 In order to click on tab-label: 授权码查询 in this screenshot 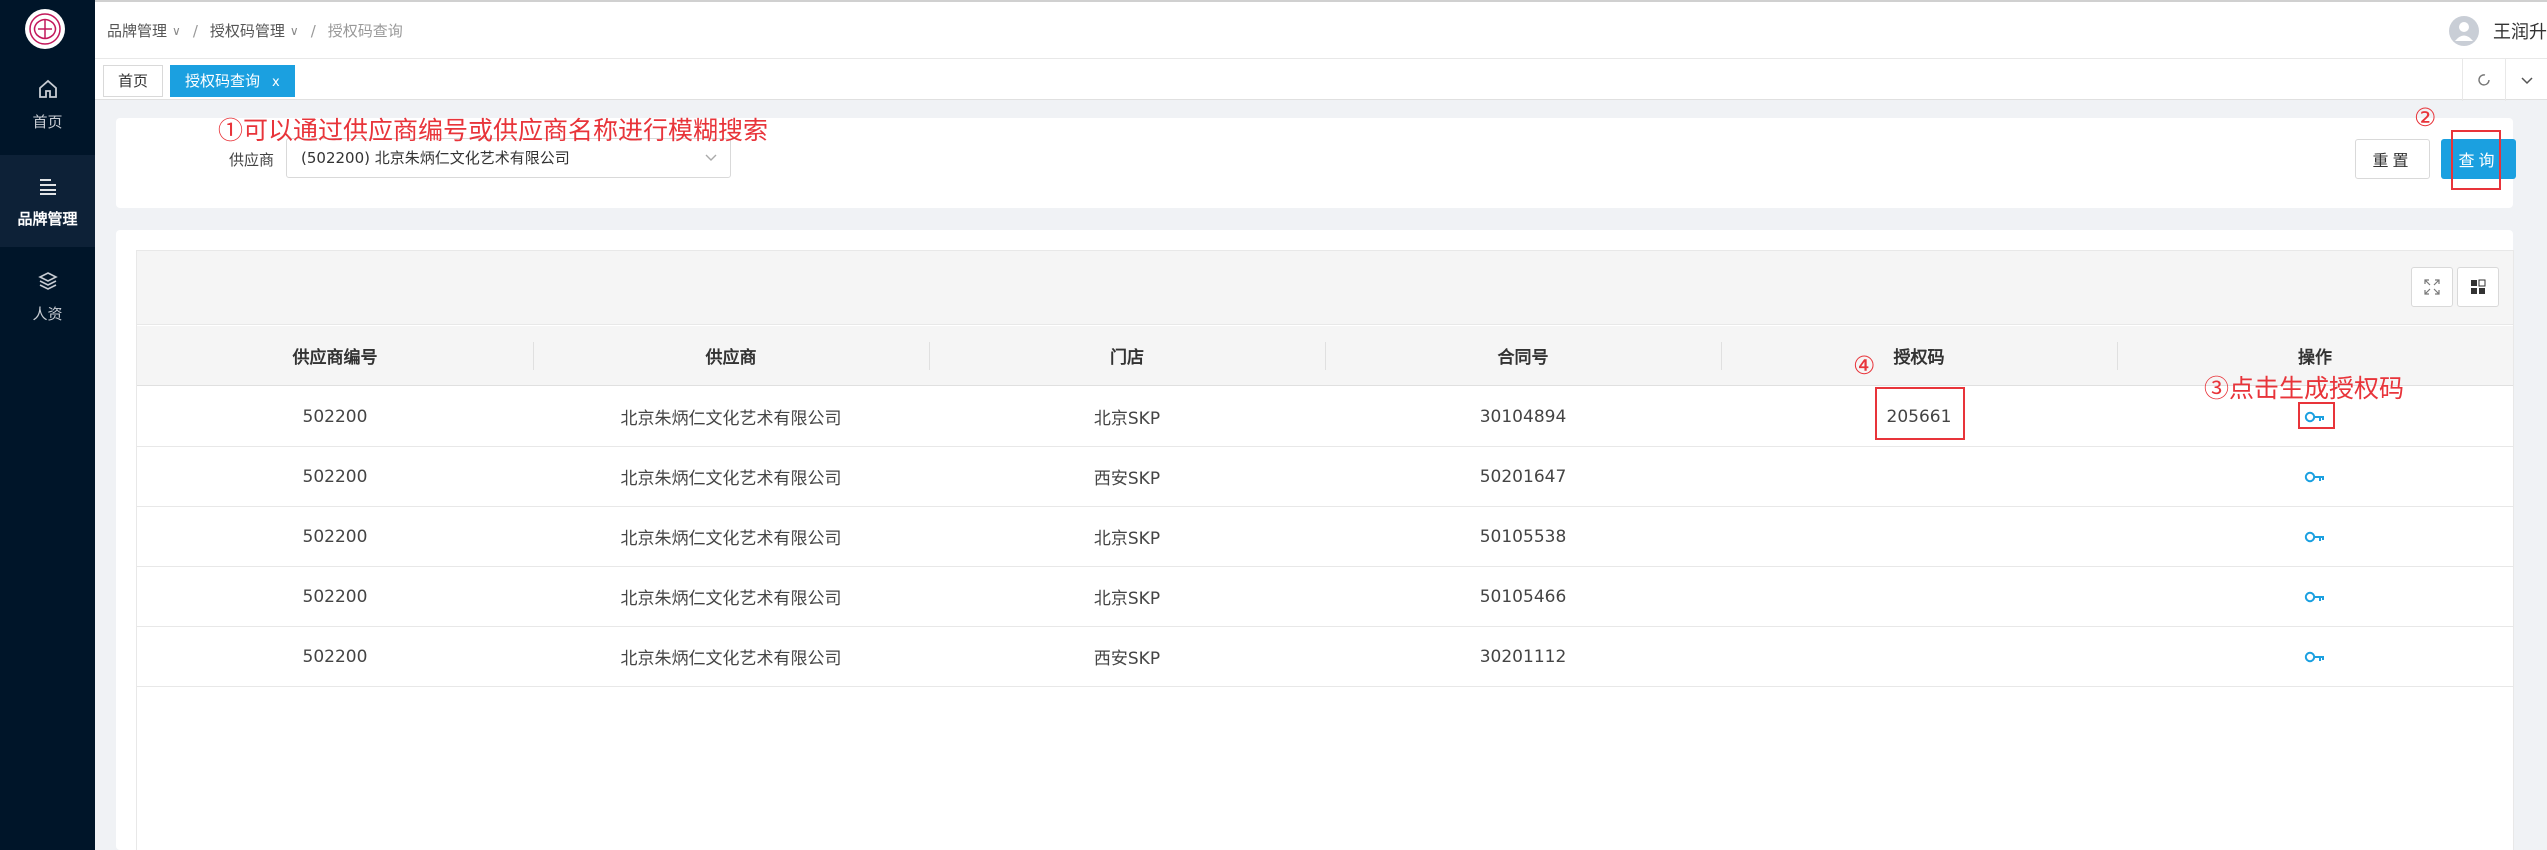, I will do `click(223, 81)`.